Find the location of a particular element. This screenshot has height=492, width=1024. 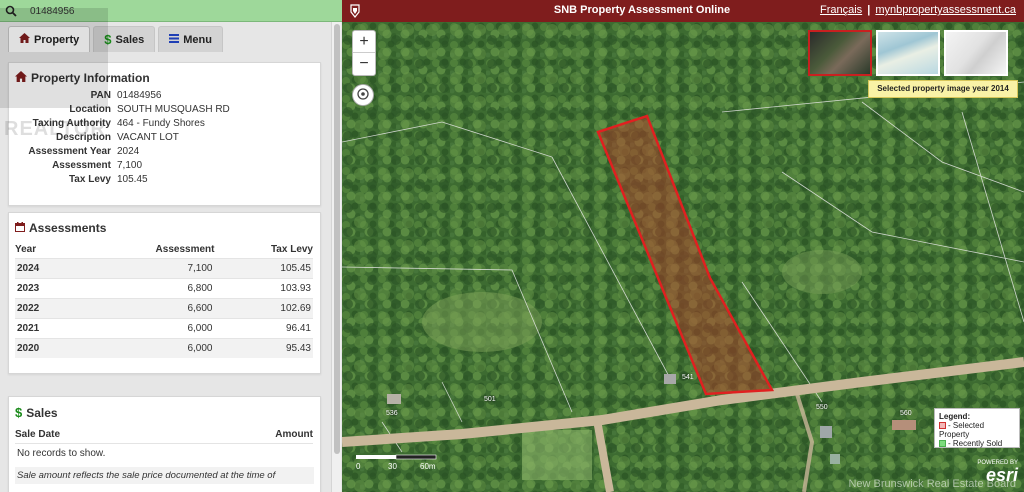

scale-tick-60: 60m is located at coordinates (428, 466).